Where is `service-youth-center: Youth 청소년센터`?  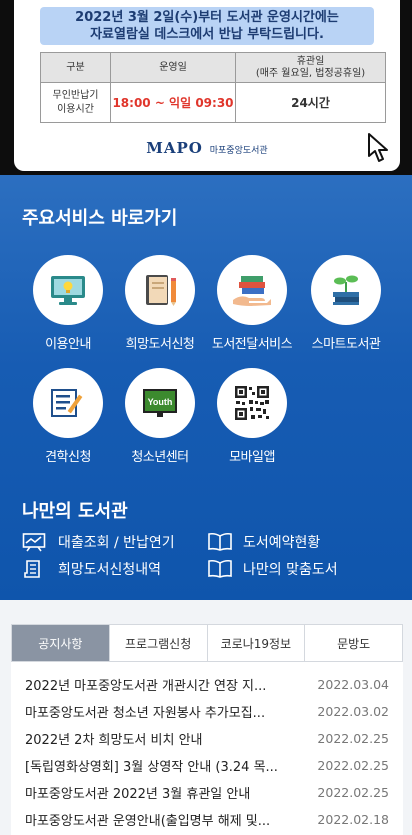 service-youth-center: Youth 청소년센터 is located at coordinates (160, 416).